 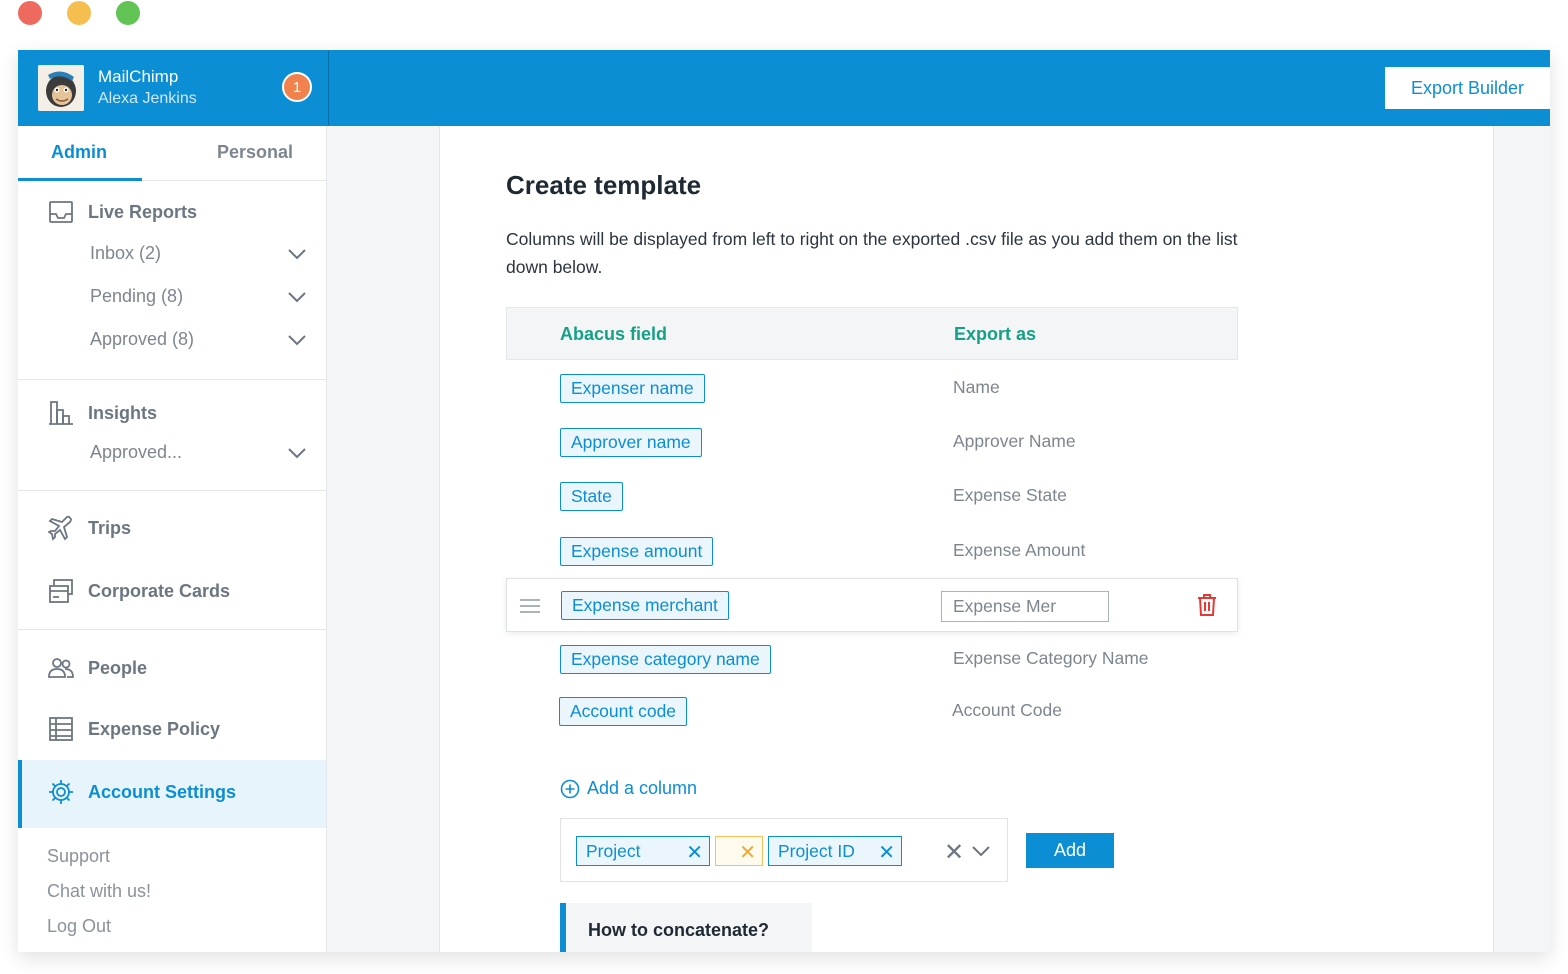 I want to click on concat-field-select: Project ✕ ✕ Project ID ✕ ✕, so click(x=784, y=850).